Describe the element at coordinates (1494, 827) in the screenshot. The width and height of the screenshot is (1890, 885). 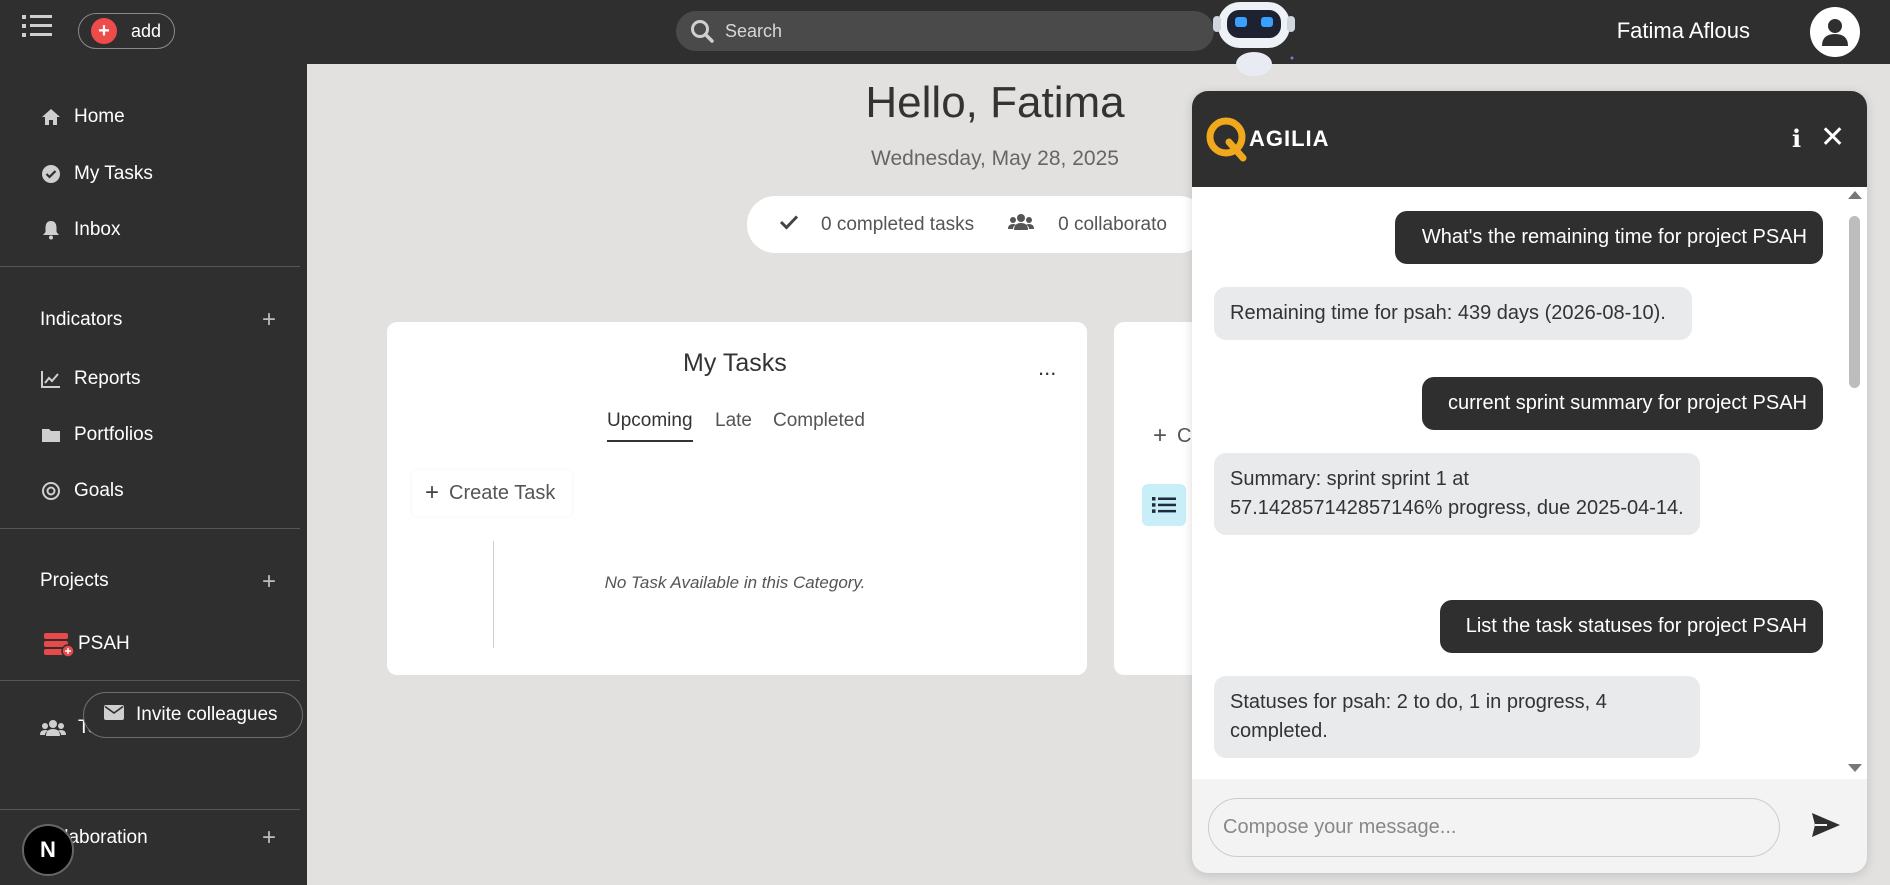
I see `message-input` at that location.